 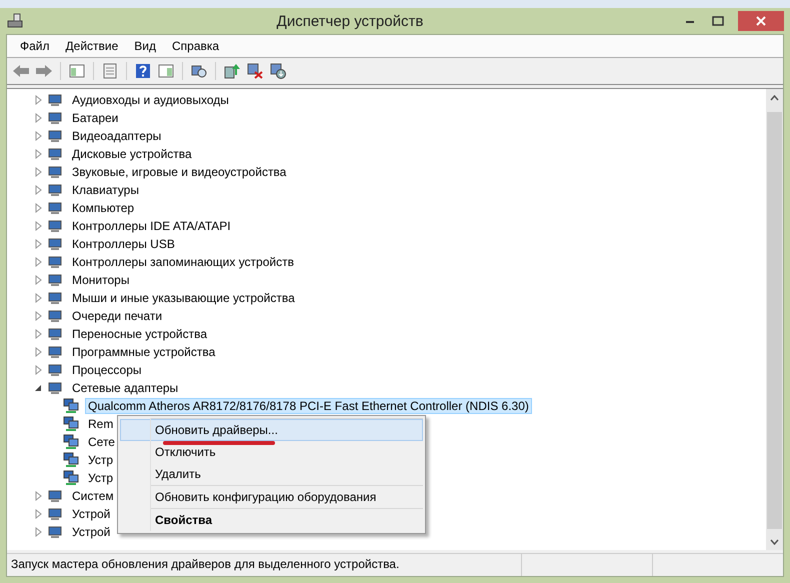 What do you see at coordinates (271, 474) in the screenshot?
I see `context-menu-item: Удалить` at bounding box center [271, 474].